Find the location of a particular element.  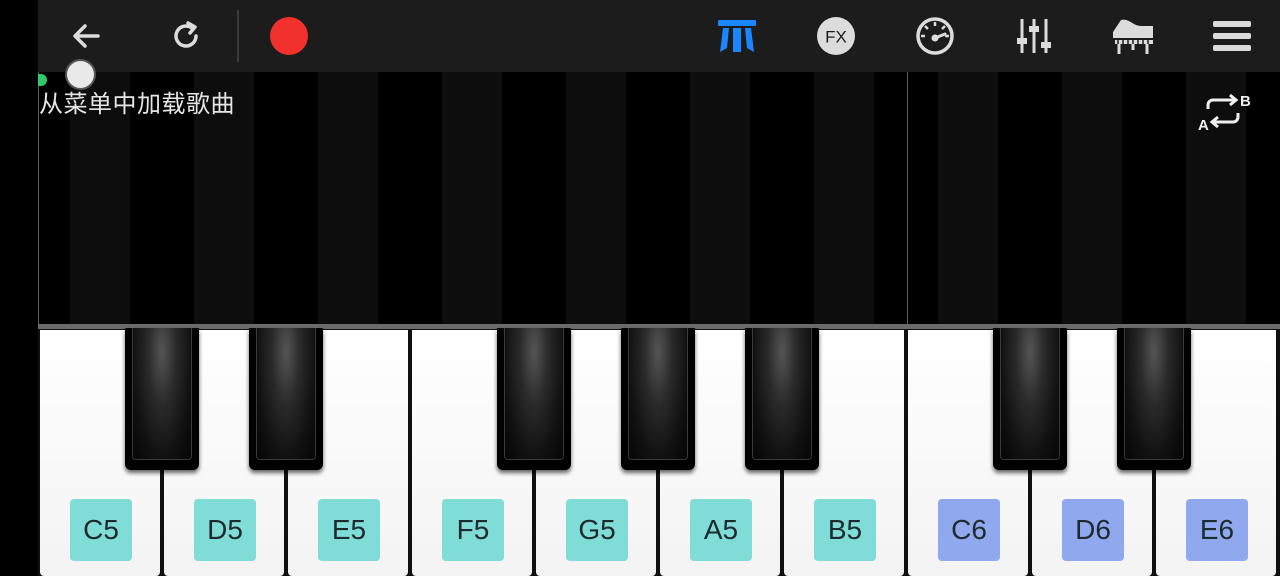

note-label: G5 is located at coordinates (597, 530).